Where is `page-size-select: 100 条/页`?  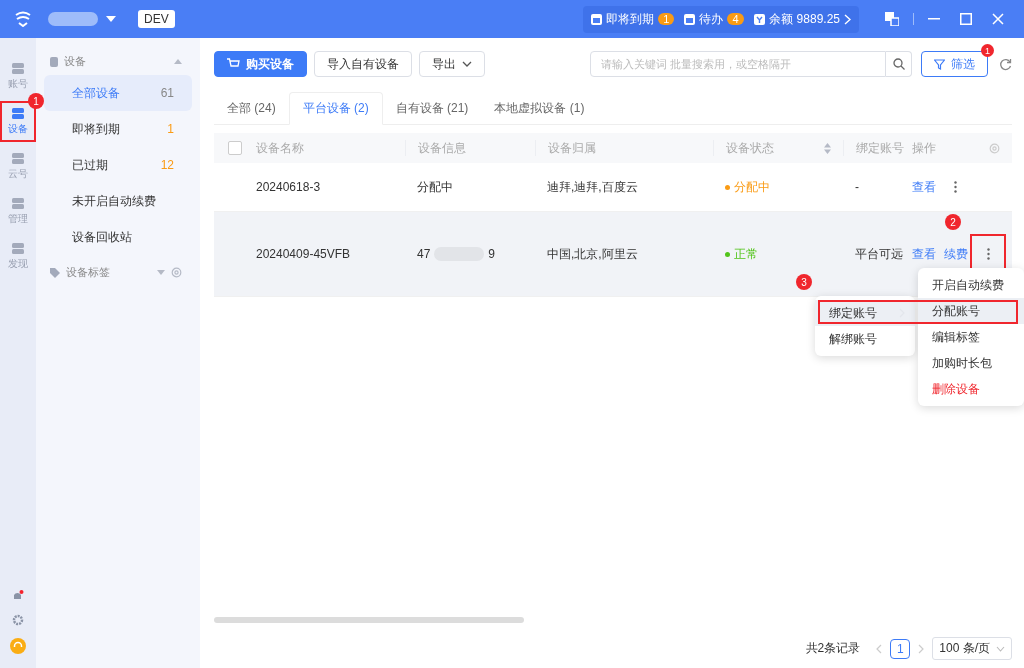 page-size-select: 100 条/页 is located at coordinates (972, 648).